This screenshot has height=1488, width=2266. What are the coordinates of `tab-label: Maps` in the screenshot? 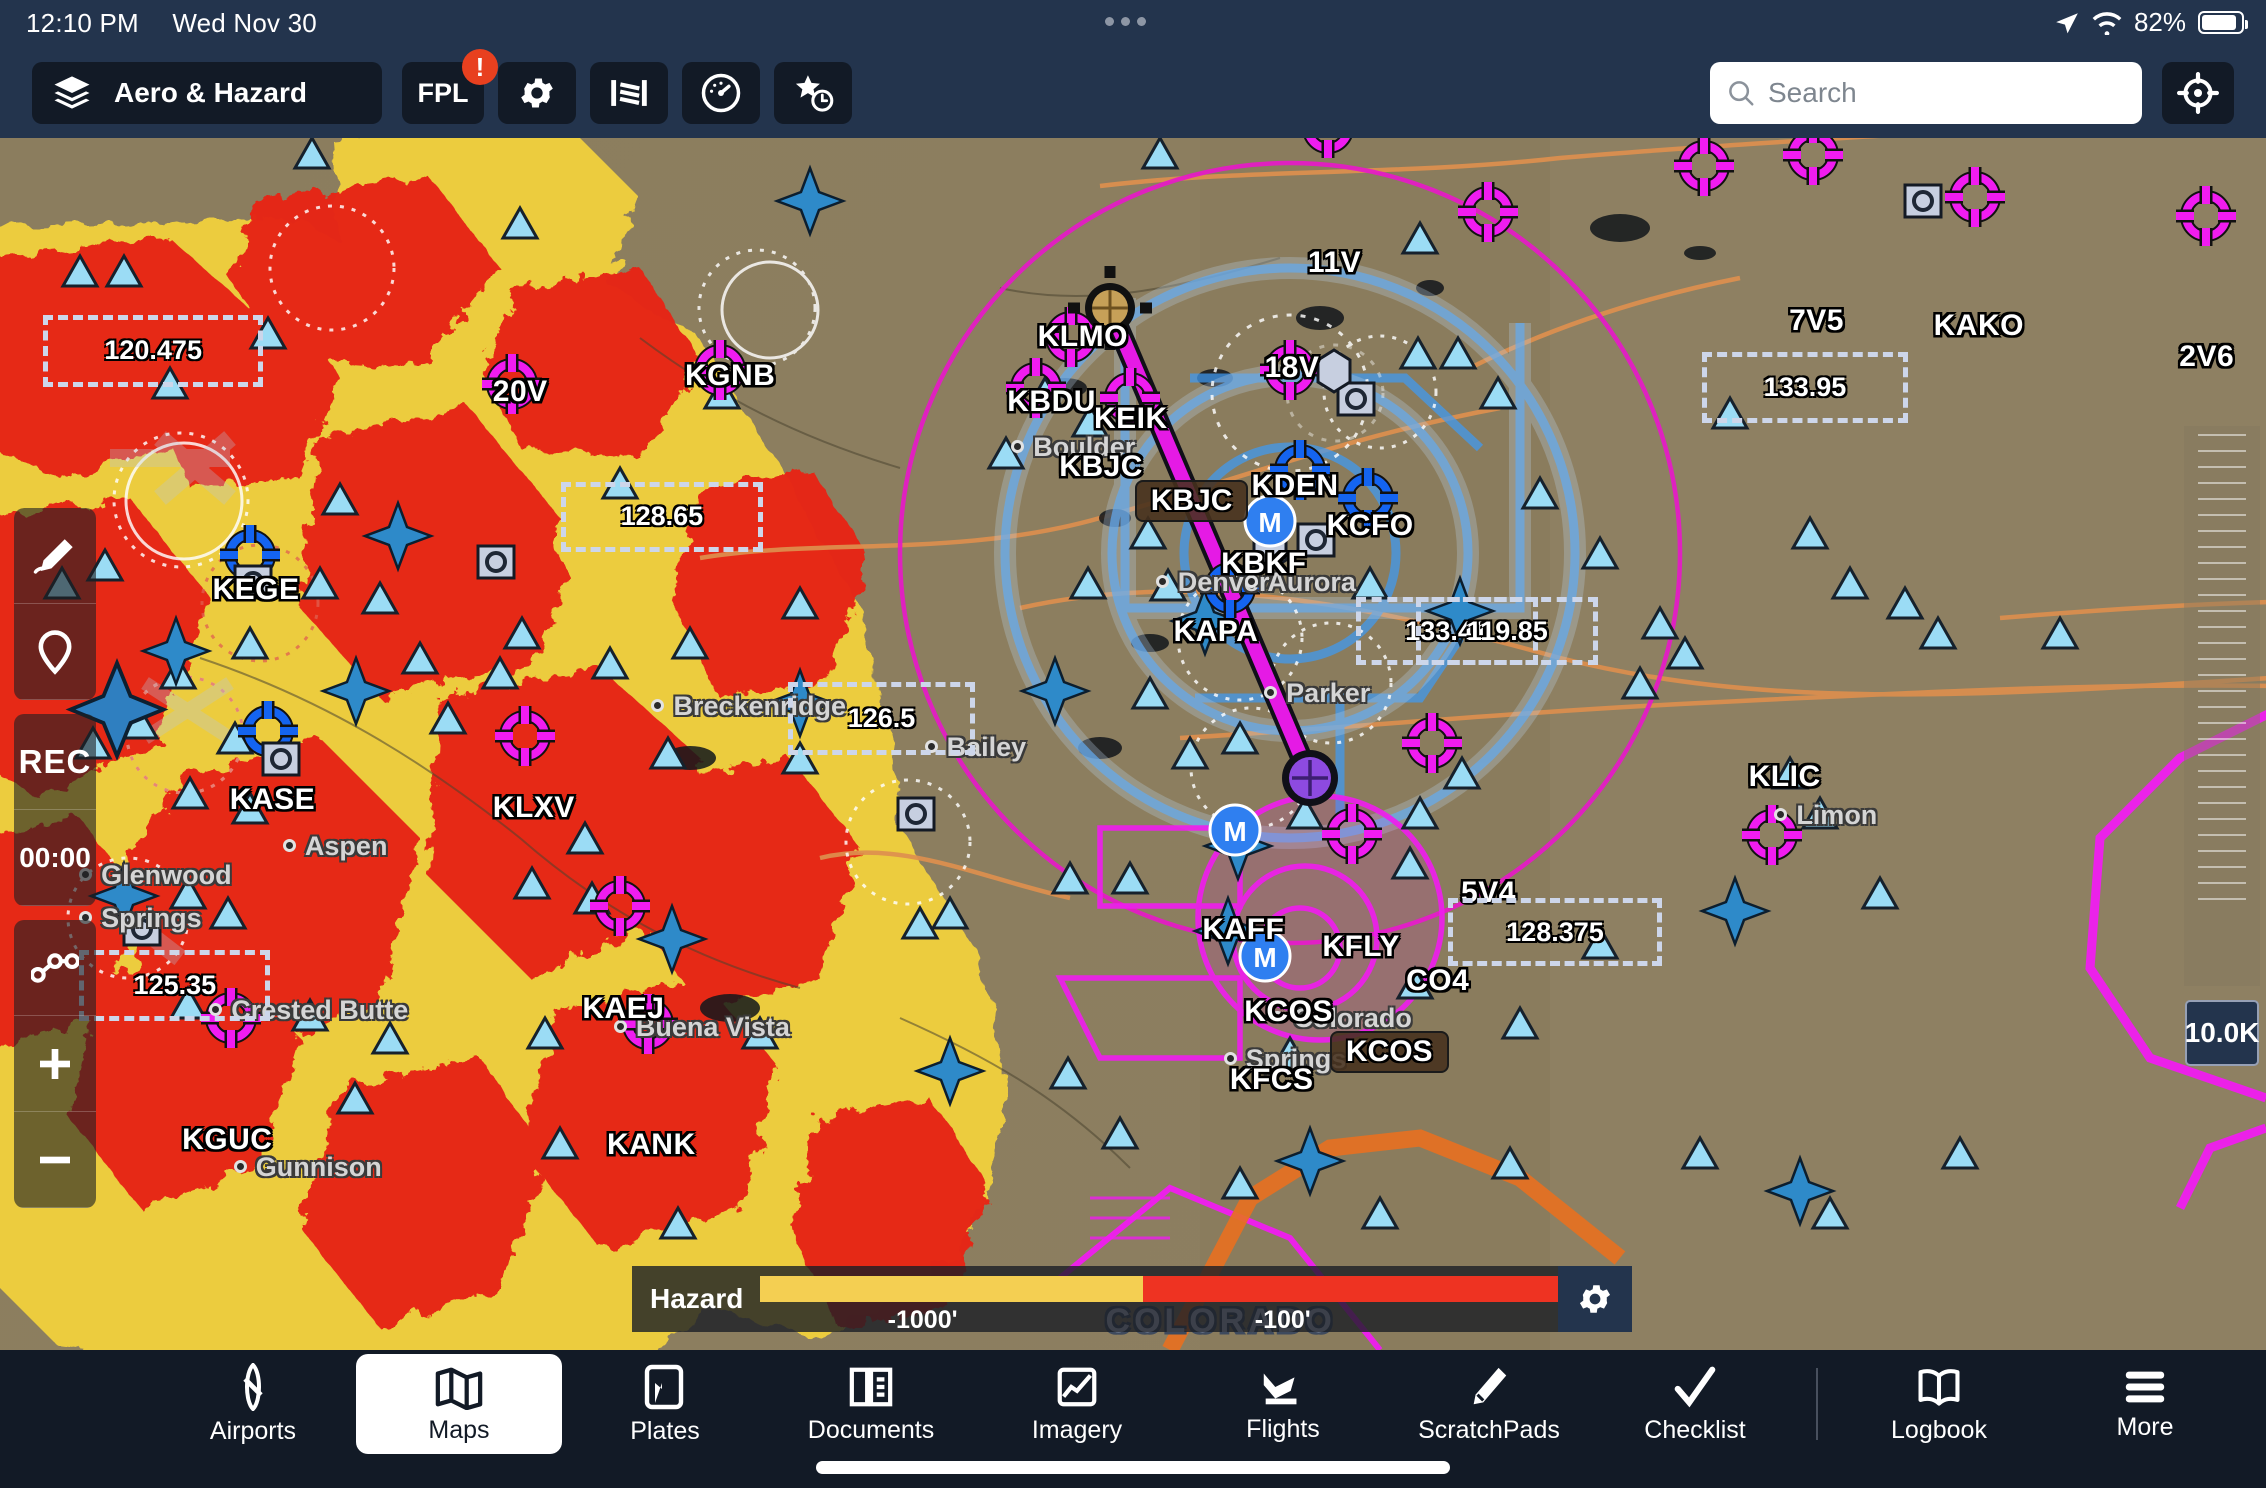 It's located at (459, 1429).